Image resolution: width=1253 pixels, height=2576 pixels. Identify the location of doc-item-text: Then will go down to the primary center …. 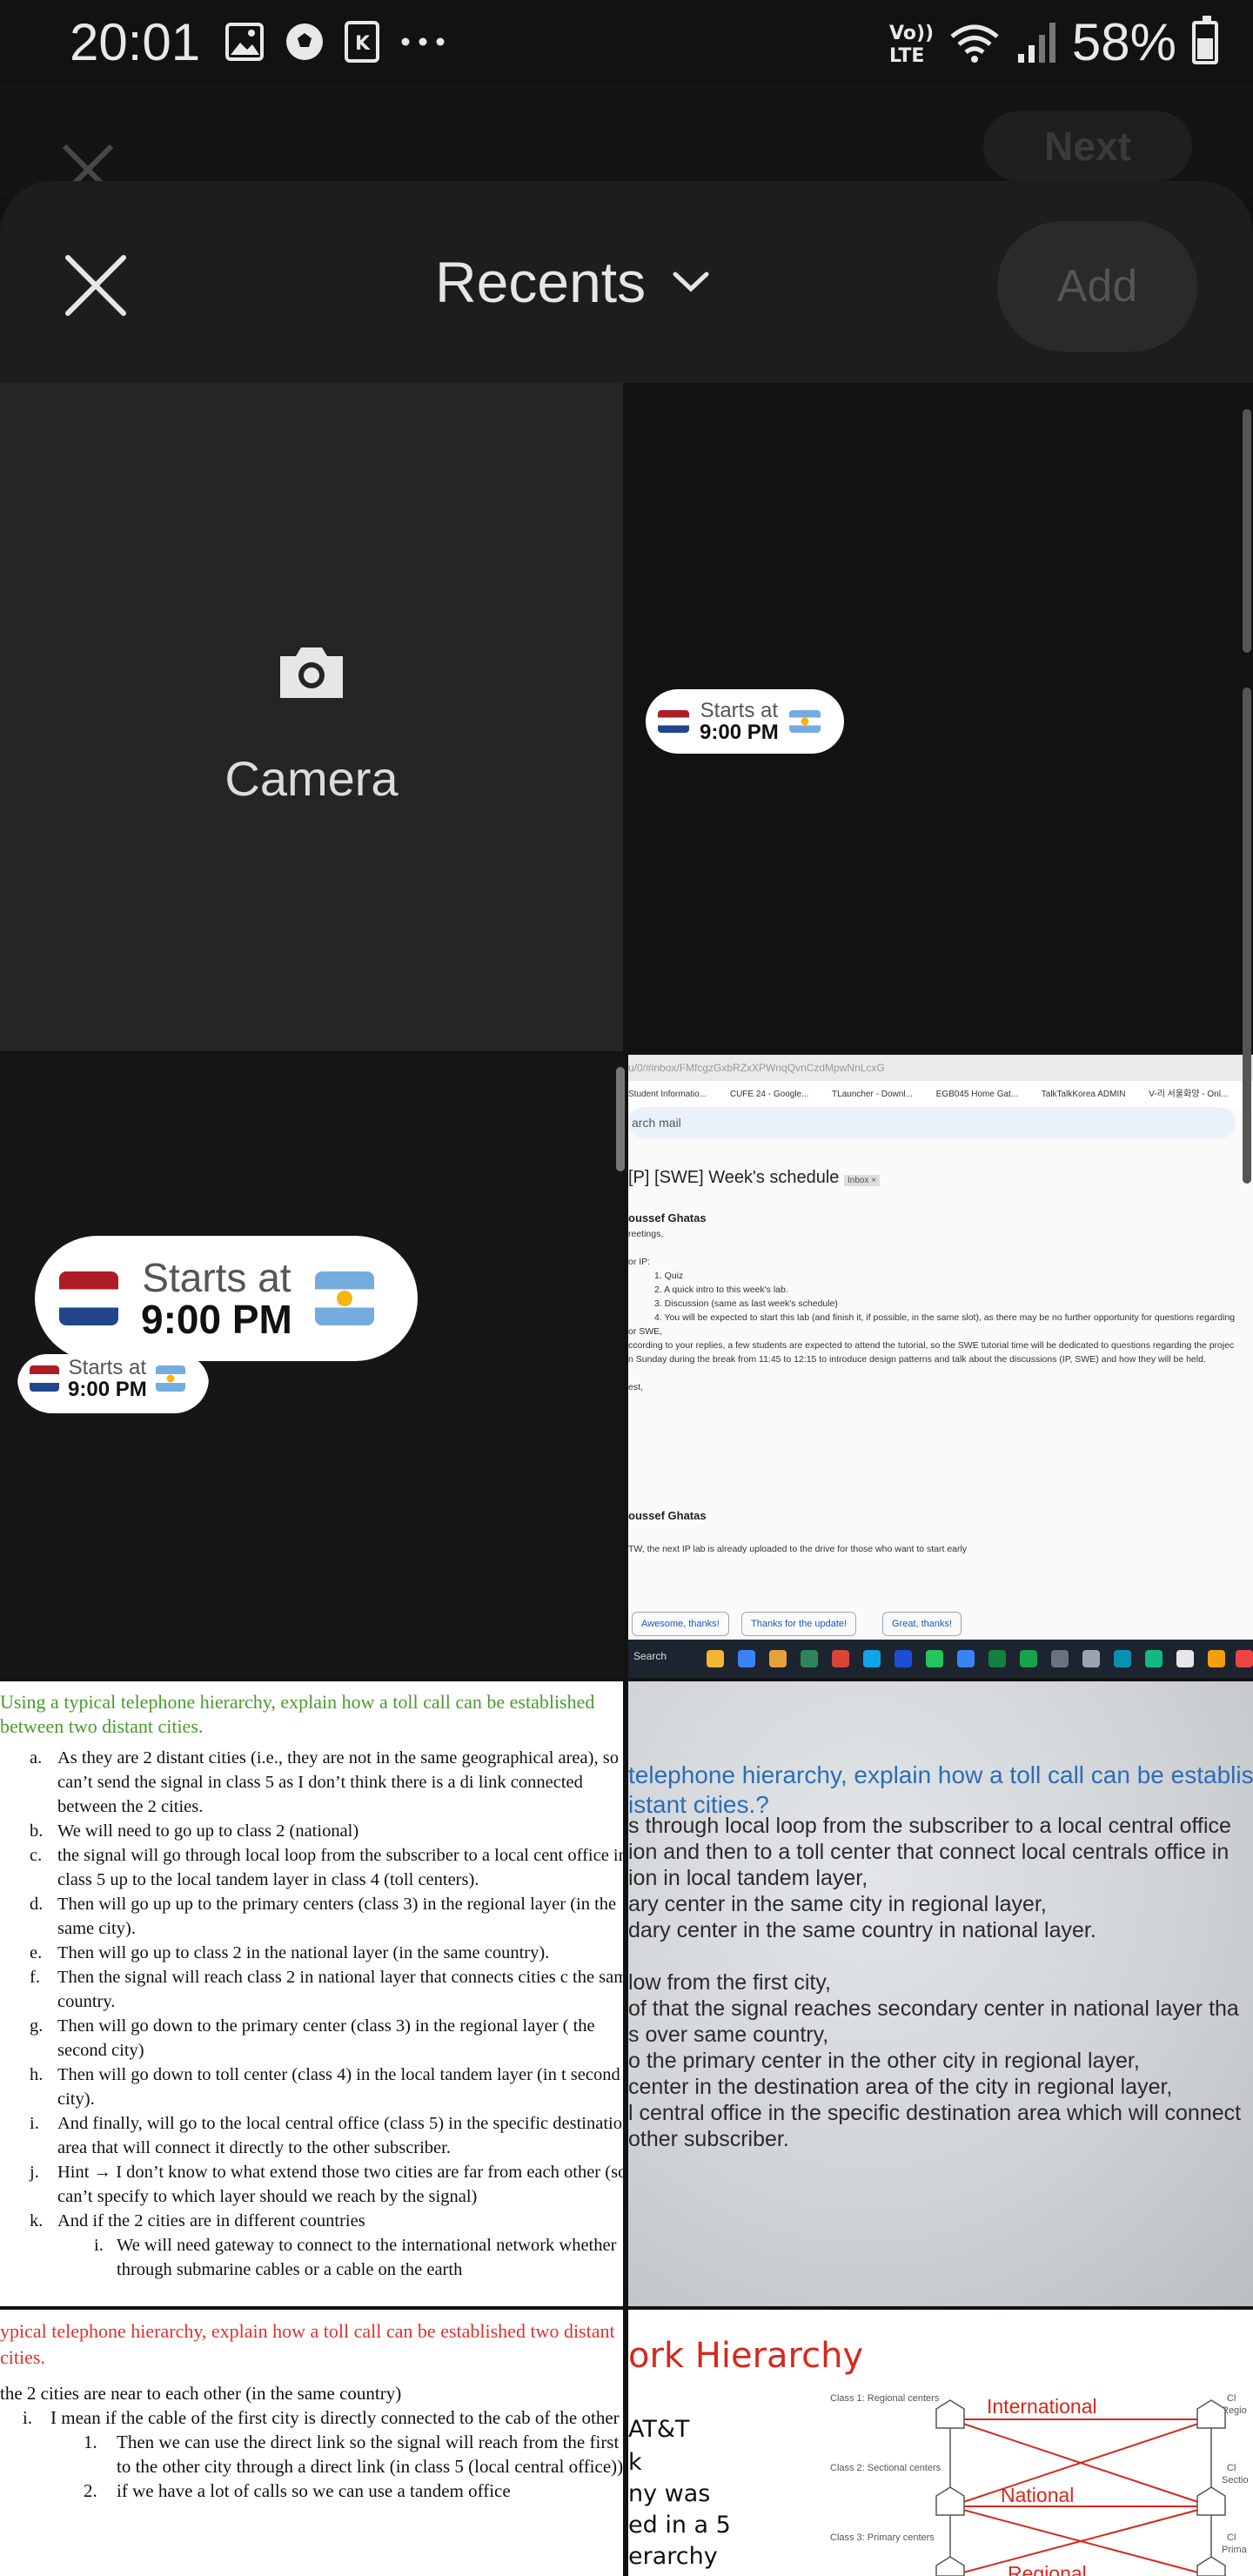
(326, 2038).